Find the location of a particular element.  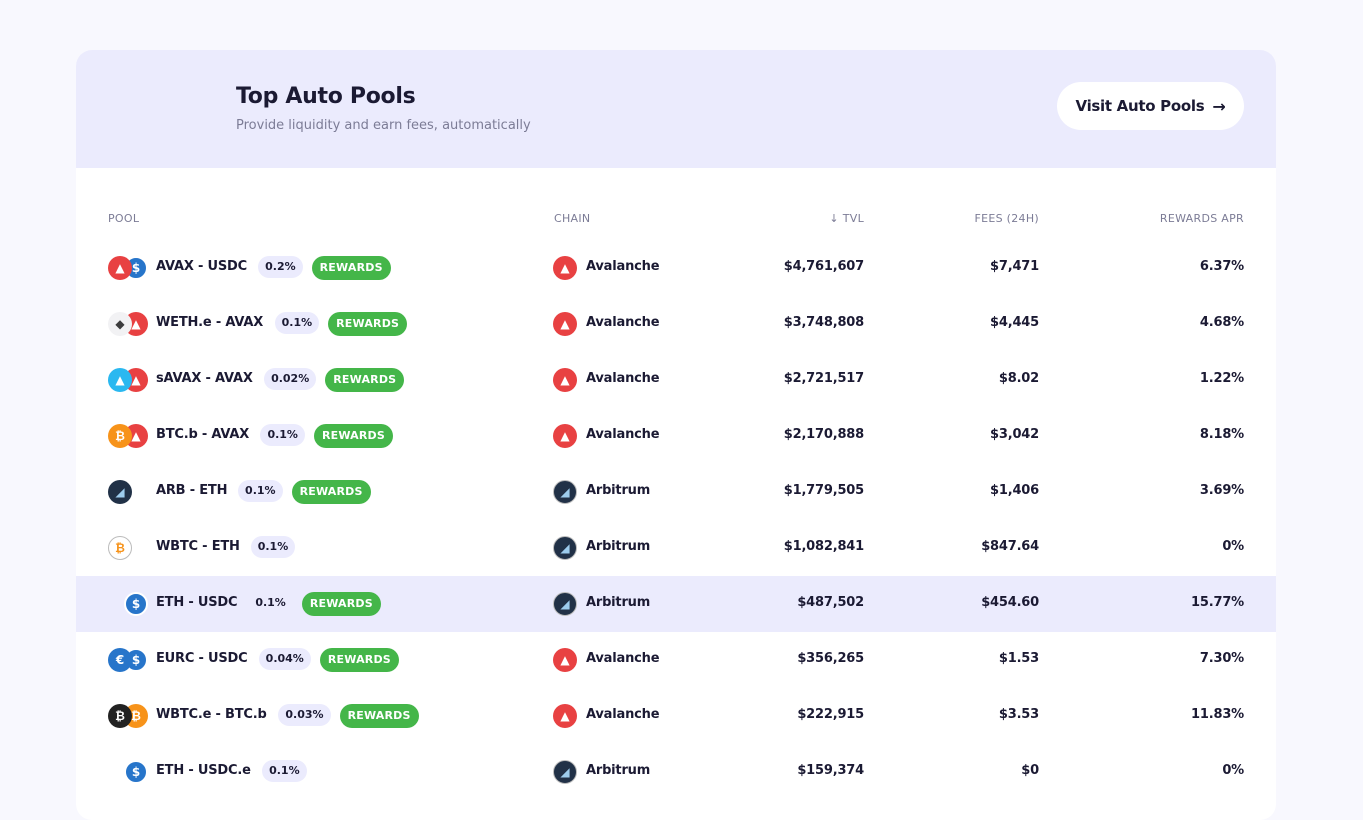

table-header: POOL CHAIN ↓ TVL FEES (24H) REWARDS APR is located at coordinates (676, 220).